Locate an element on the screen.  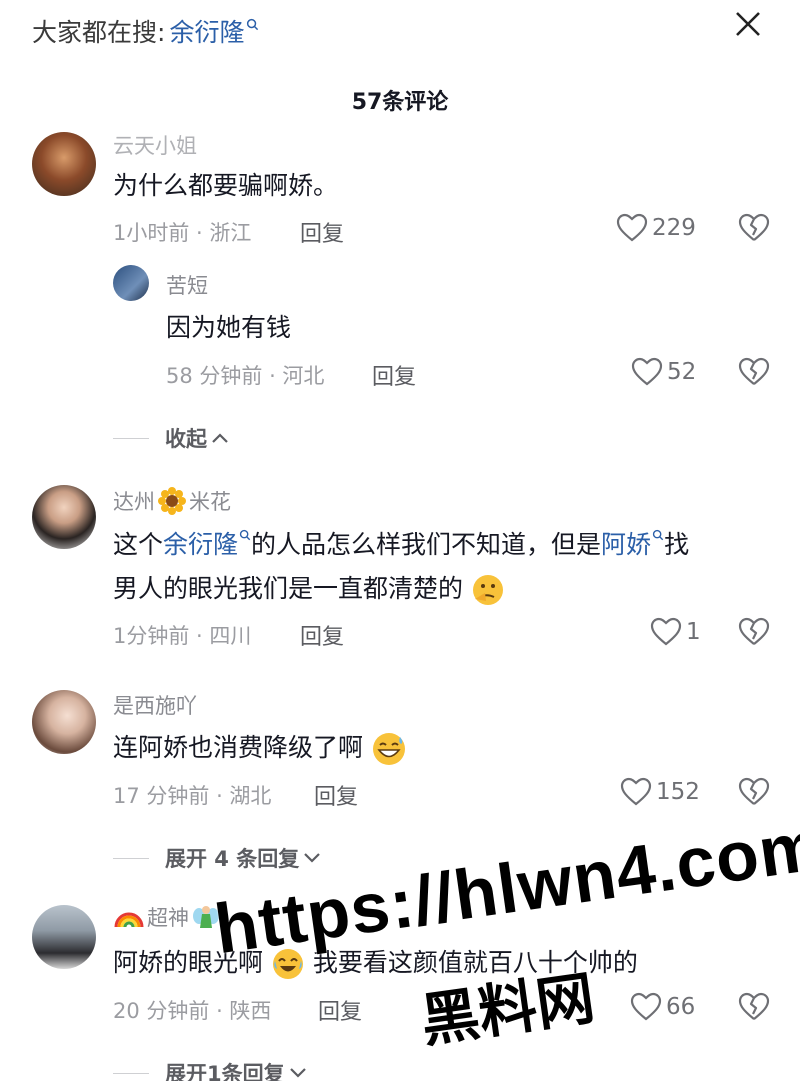
like-count: 229 is located at coordinates (674, 228).